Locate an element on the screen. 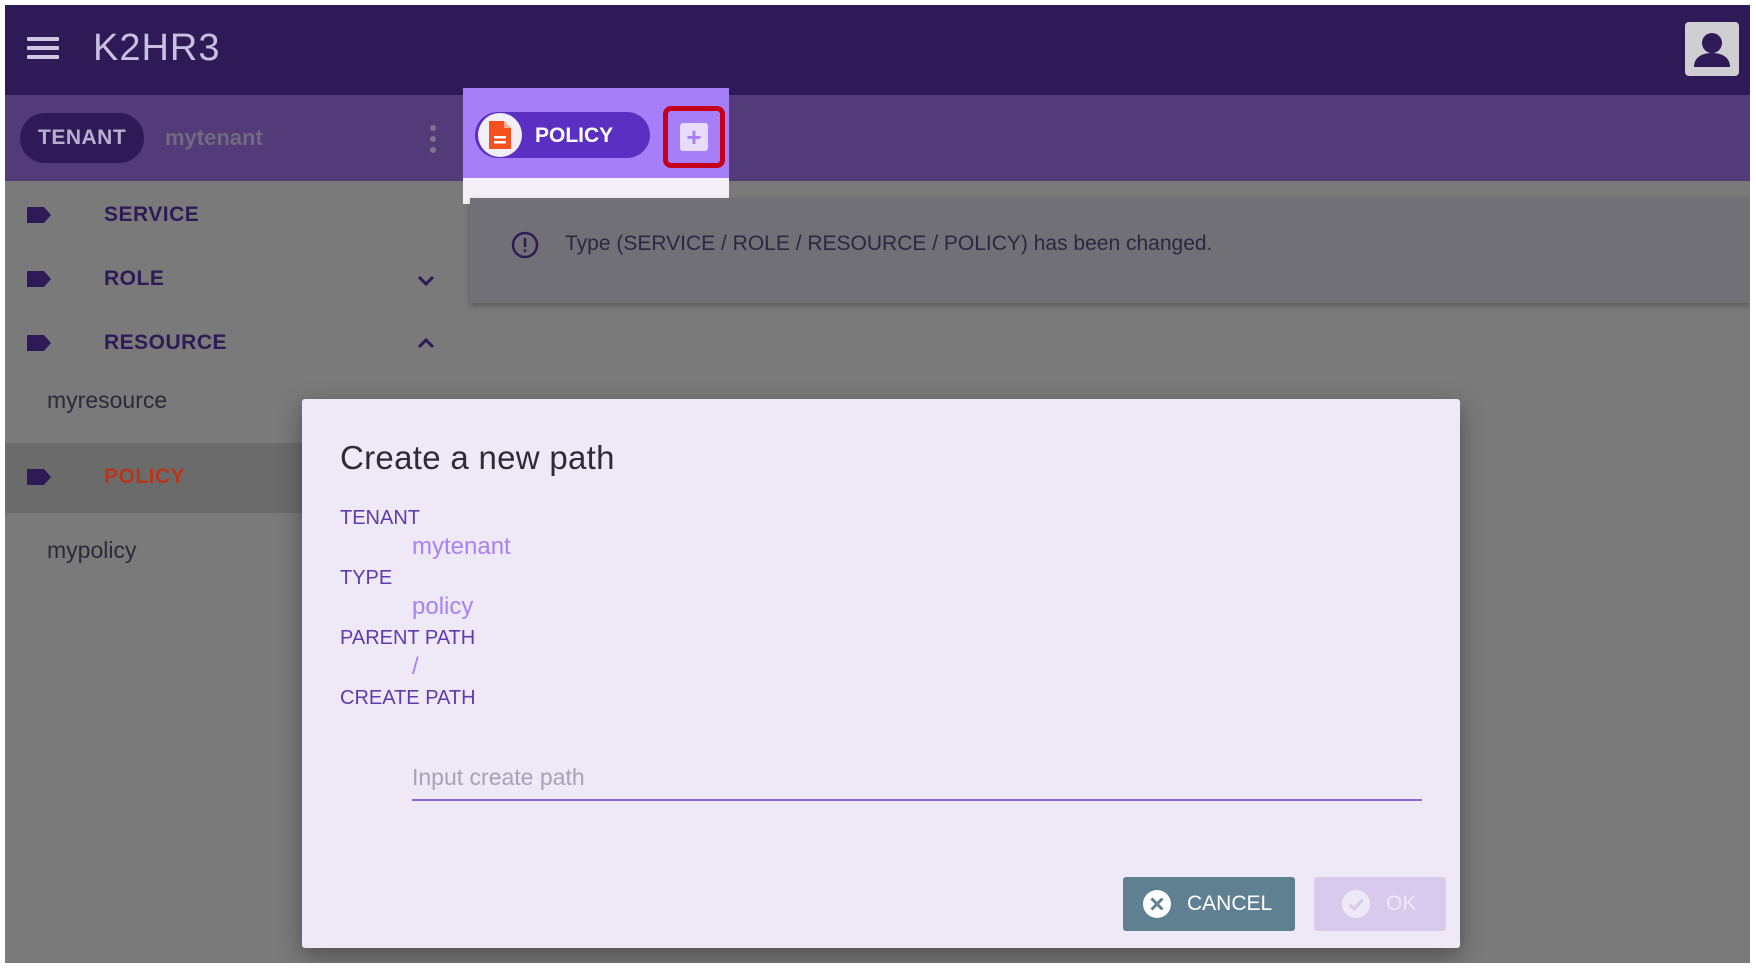  policy-chip-label: POLICY is located at coordinates (574, 135).